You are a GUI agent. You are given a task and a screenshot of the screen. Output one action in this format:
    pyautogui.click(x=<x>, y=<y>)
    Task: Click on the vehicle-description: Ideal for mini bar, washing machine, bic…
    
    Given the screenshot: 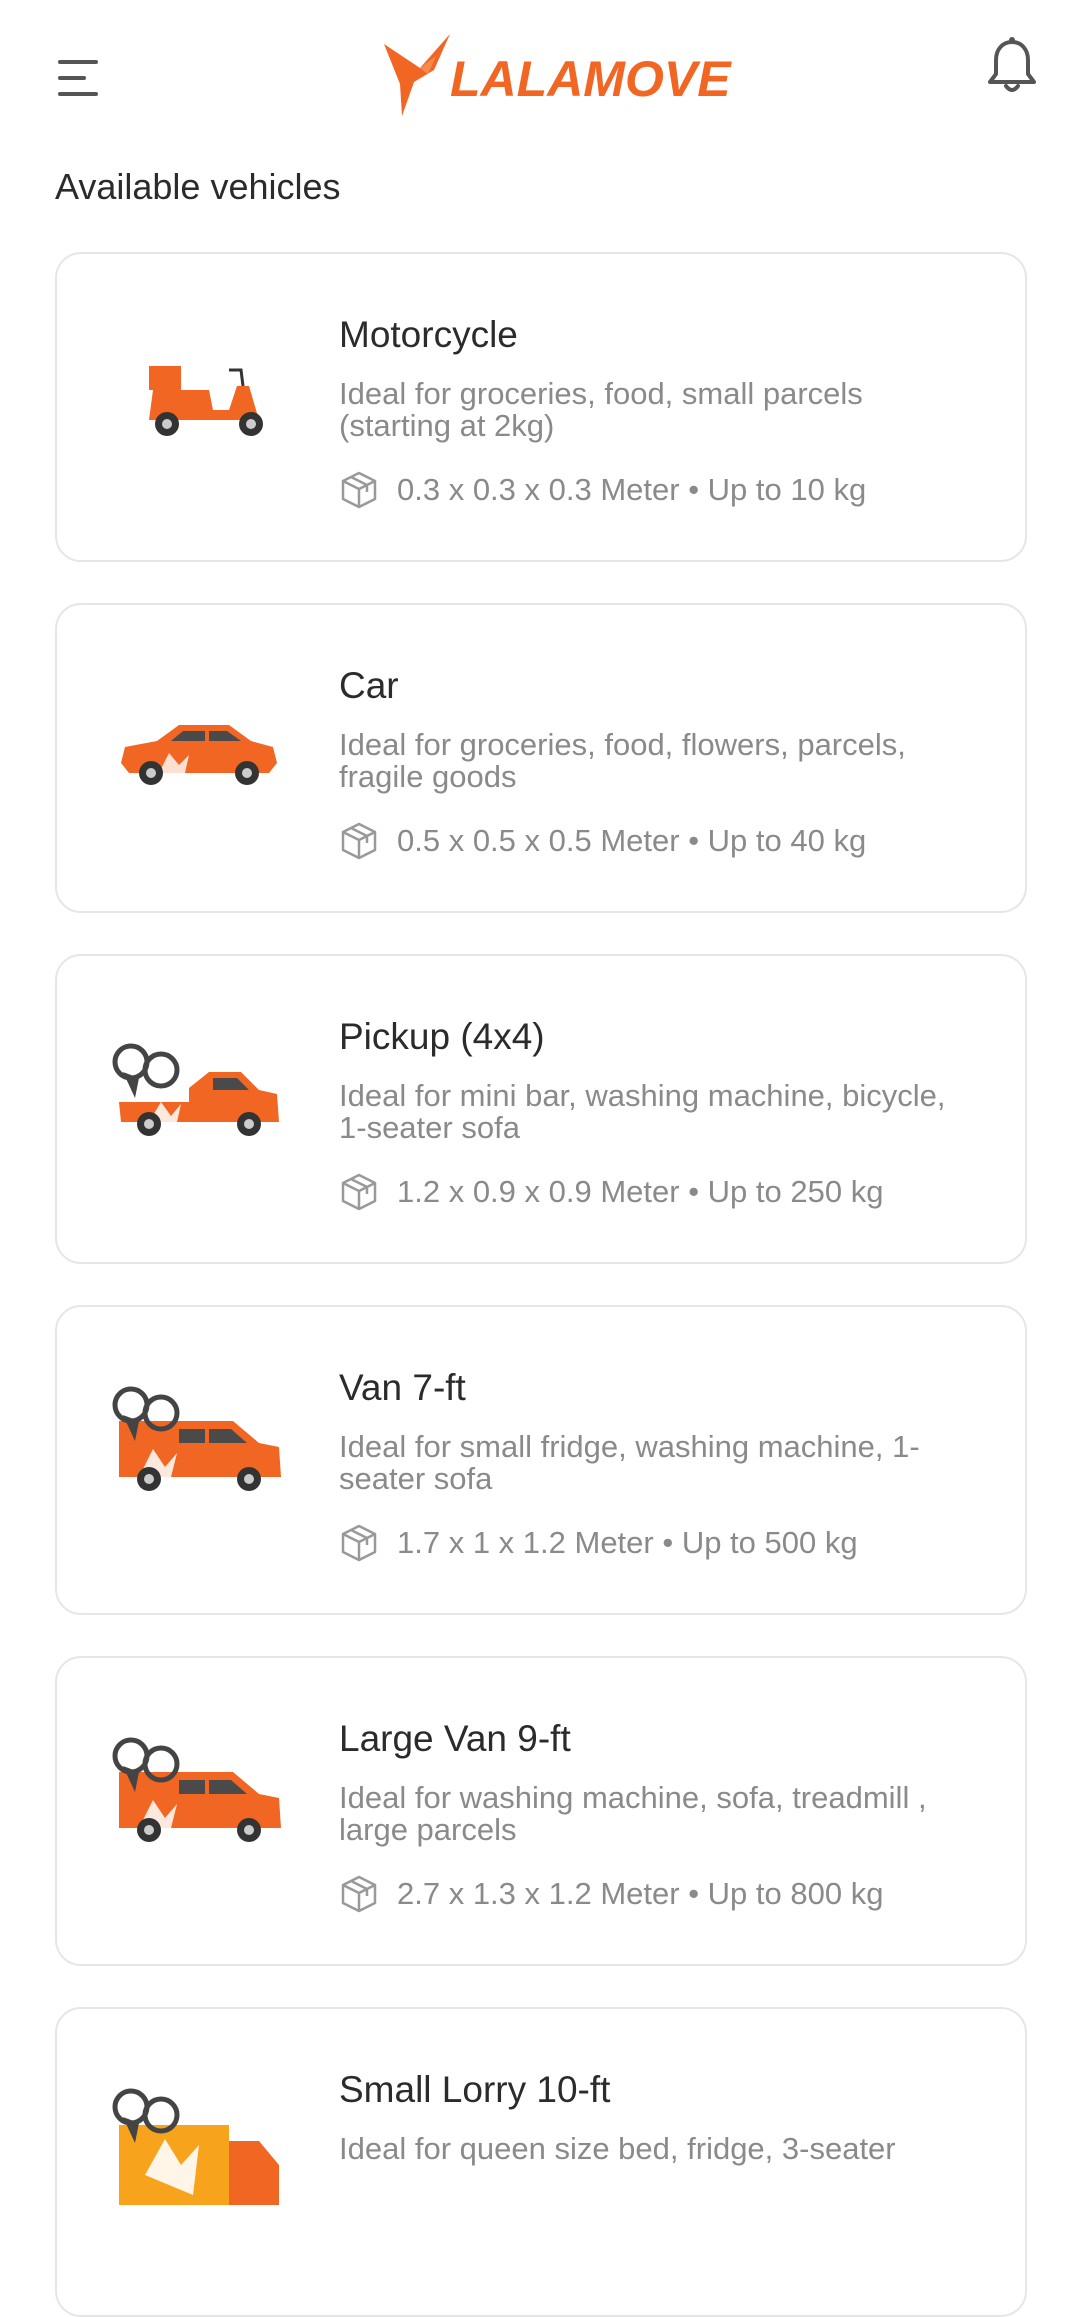 What is the action you would take?
    pyautogui.click(x=642, y=1111)
    